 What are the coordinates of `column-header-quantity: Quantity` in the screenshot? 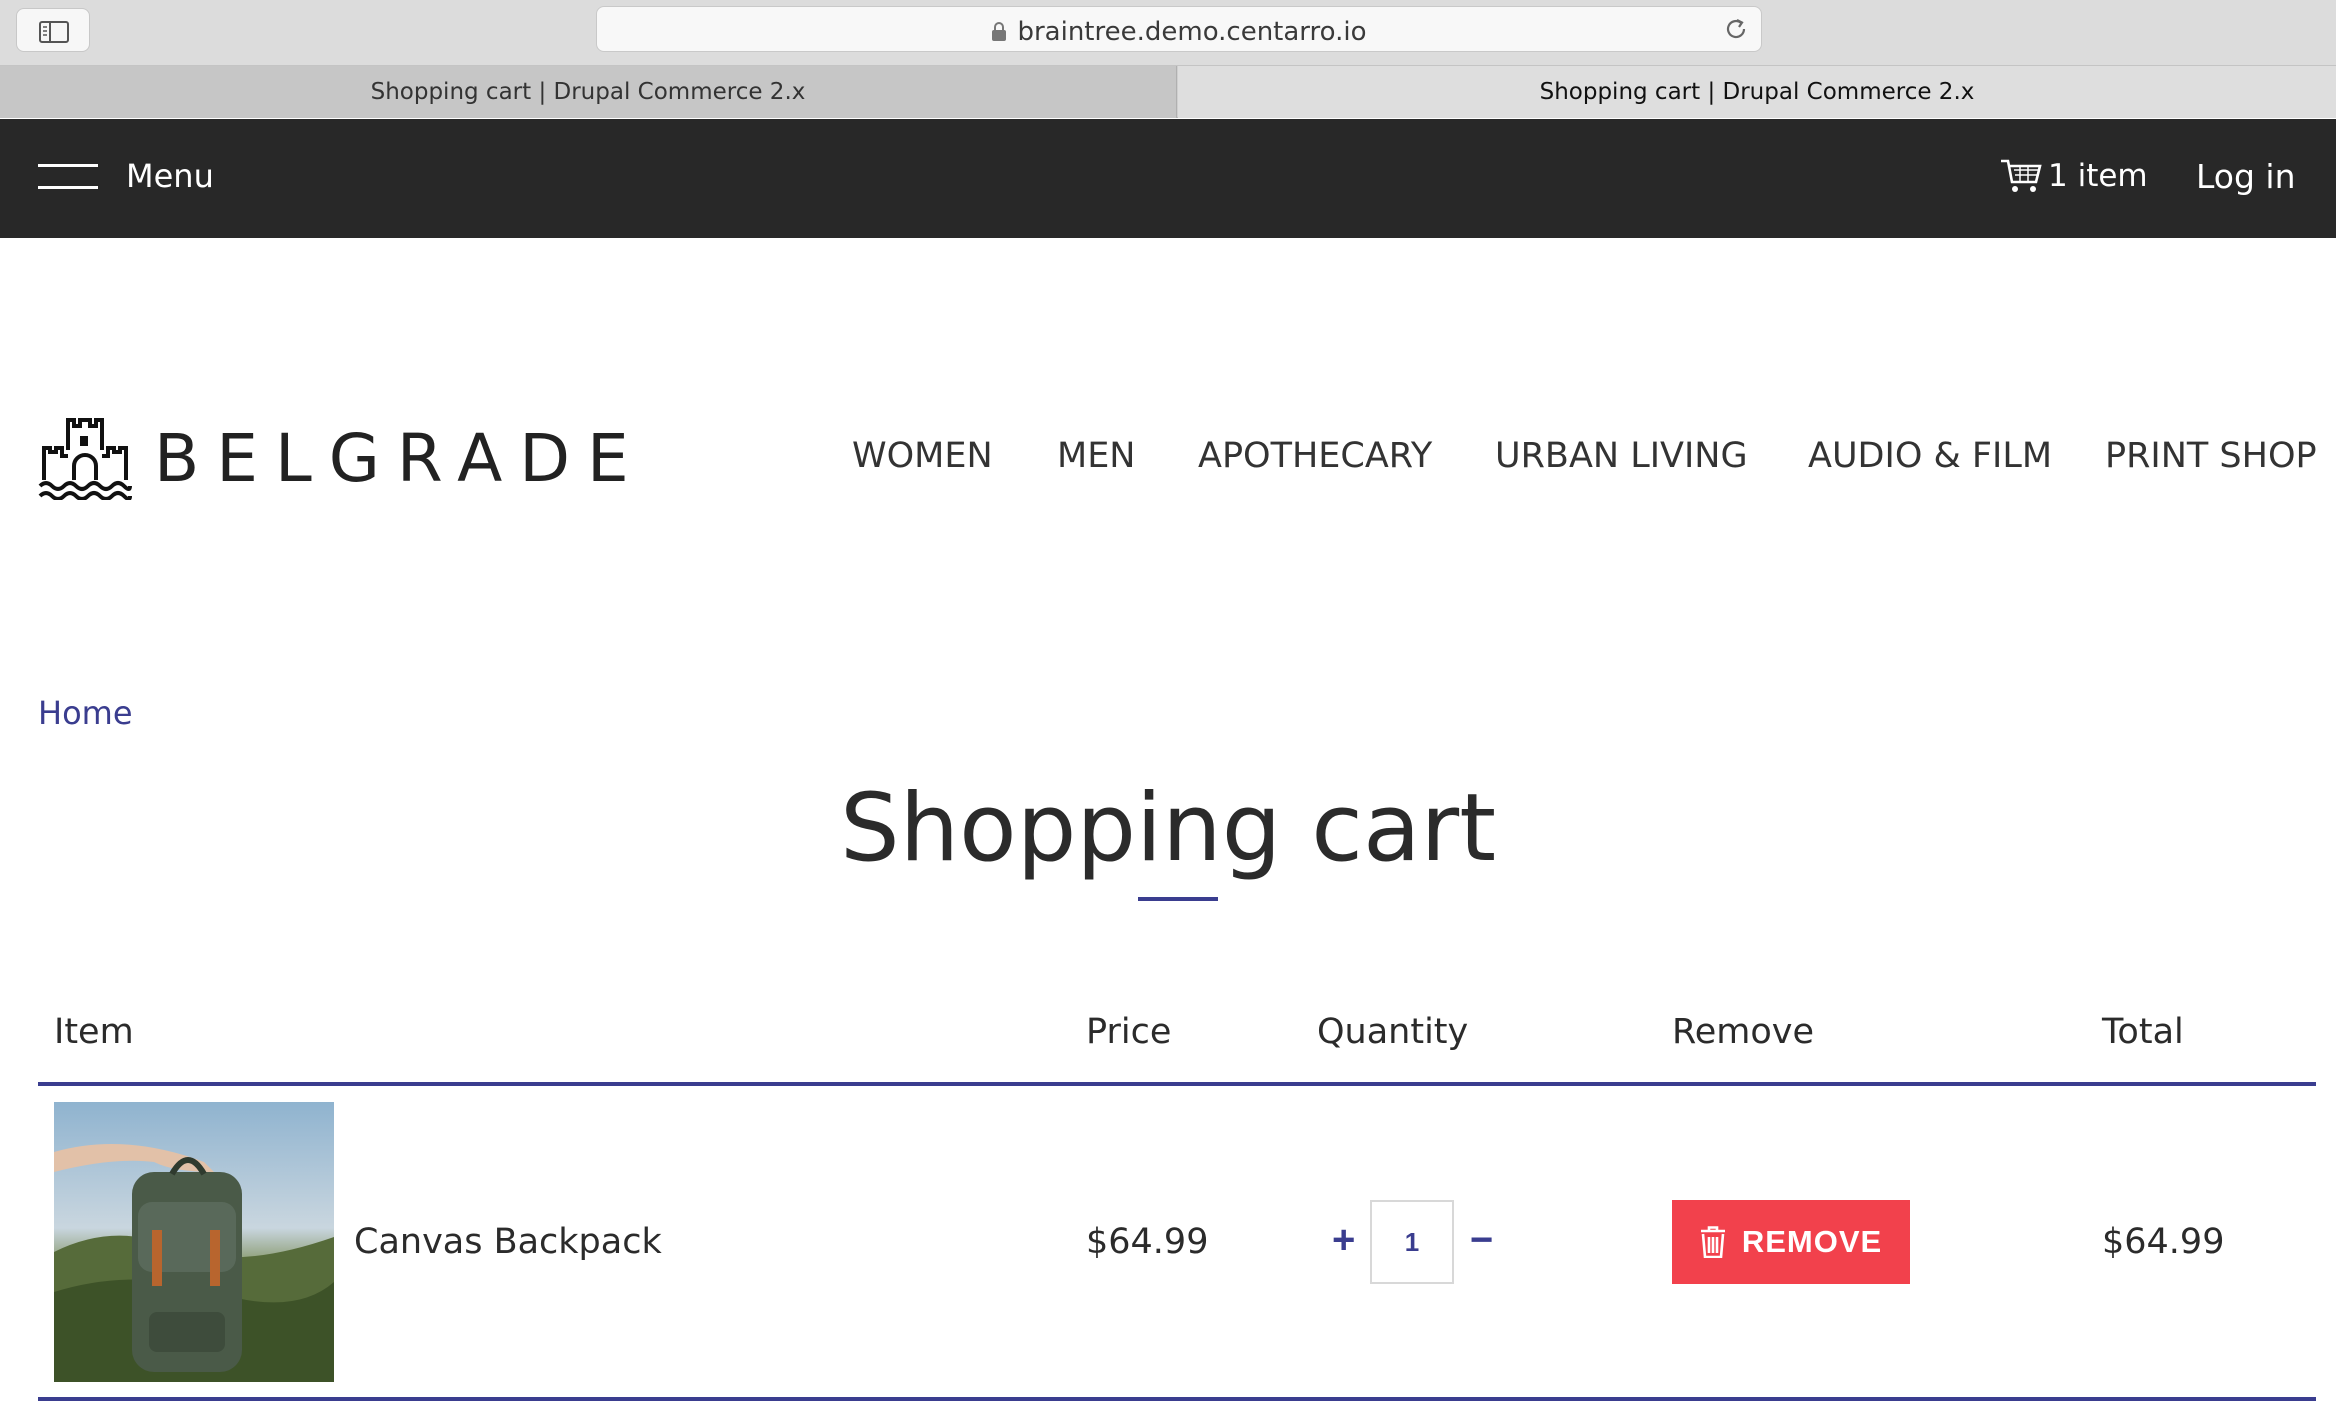 It's located at (1393, 1032).